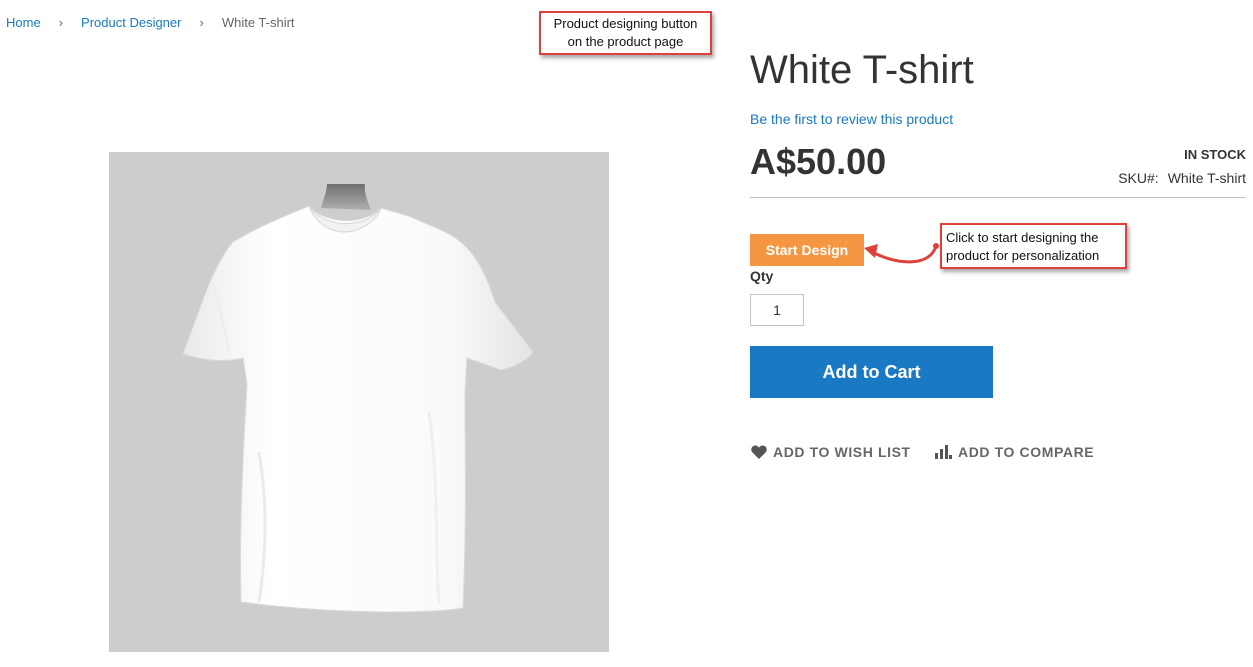 The width and height of the screenshot is (1253, 667). I want to click on annotation-text-line: product for personalization, so click(1023, 255).